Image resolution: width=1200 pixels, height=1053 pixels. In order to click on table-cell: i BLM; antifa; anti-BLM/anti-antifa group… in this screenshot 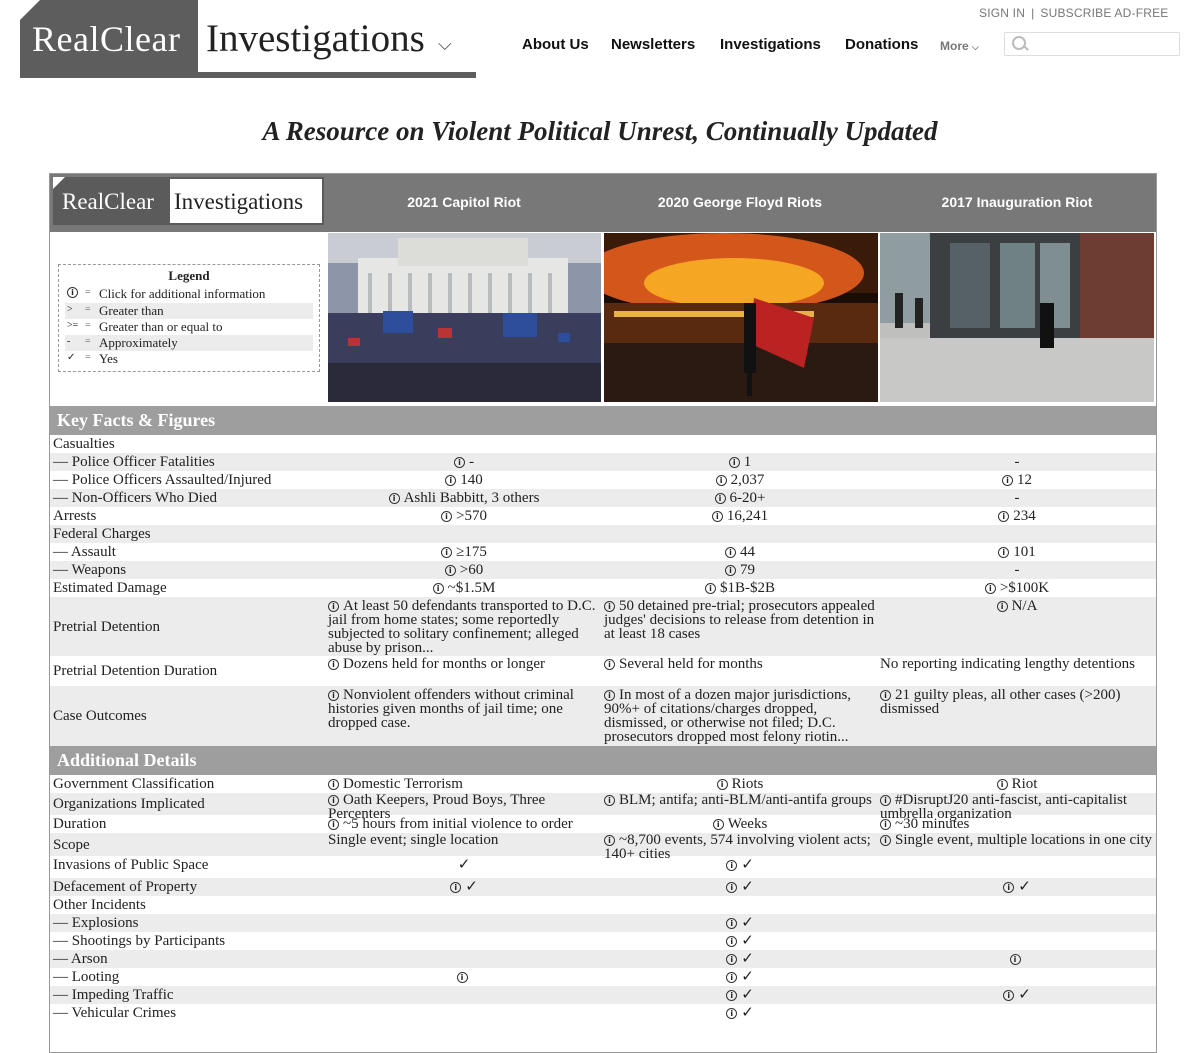, I will do `click(740, 800)`.